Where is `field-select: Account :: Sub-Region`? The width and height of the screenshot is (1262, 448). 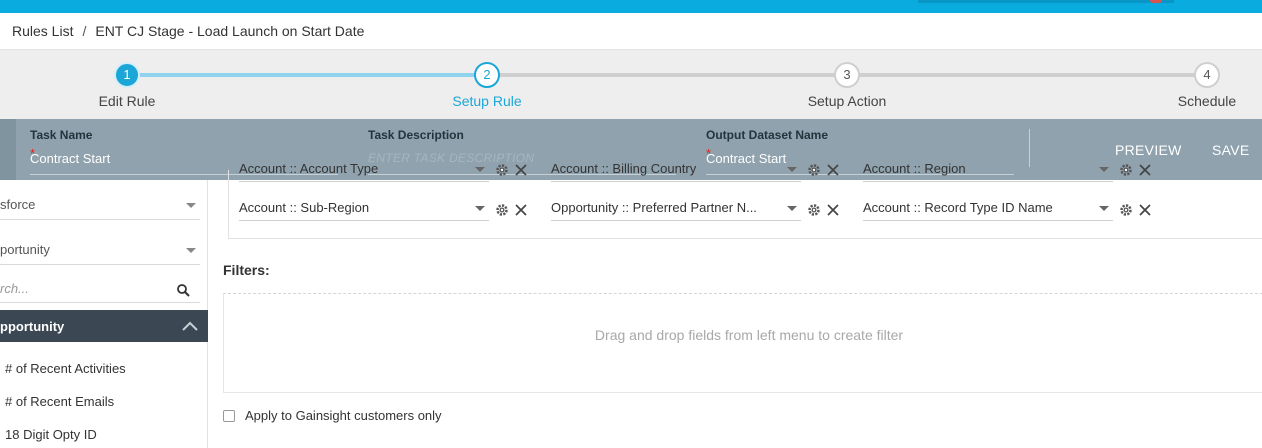
field-select: Account :: Sub-Region is located at coordinates (364, 209).